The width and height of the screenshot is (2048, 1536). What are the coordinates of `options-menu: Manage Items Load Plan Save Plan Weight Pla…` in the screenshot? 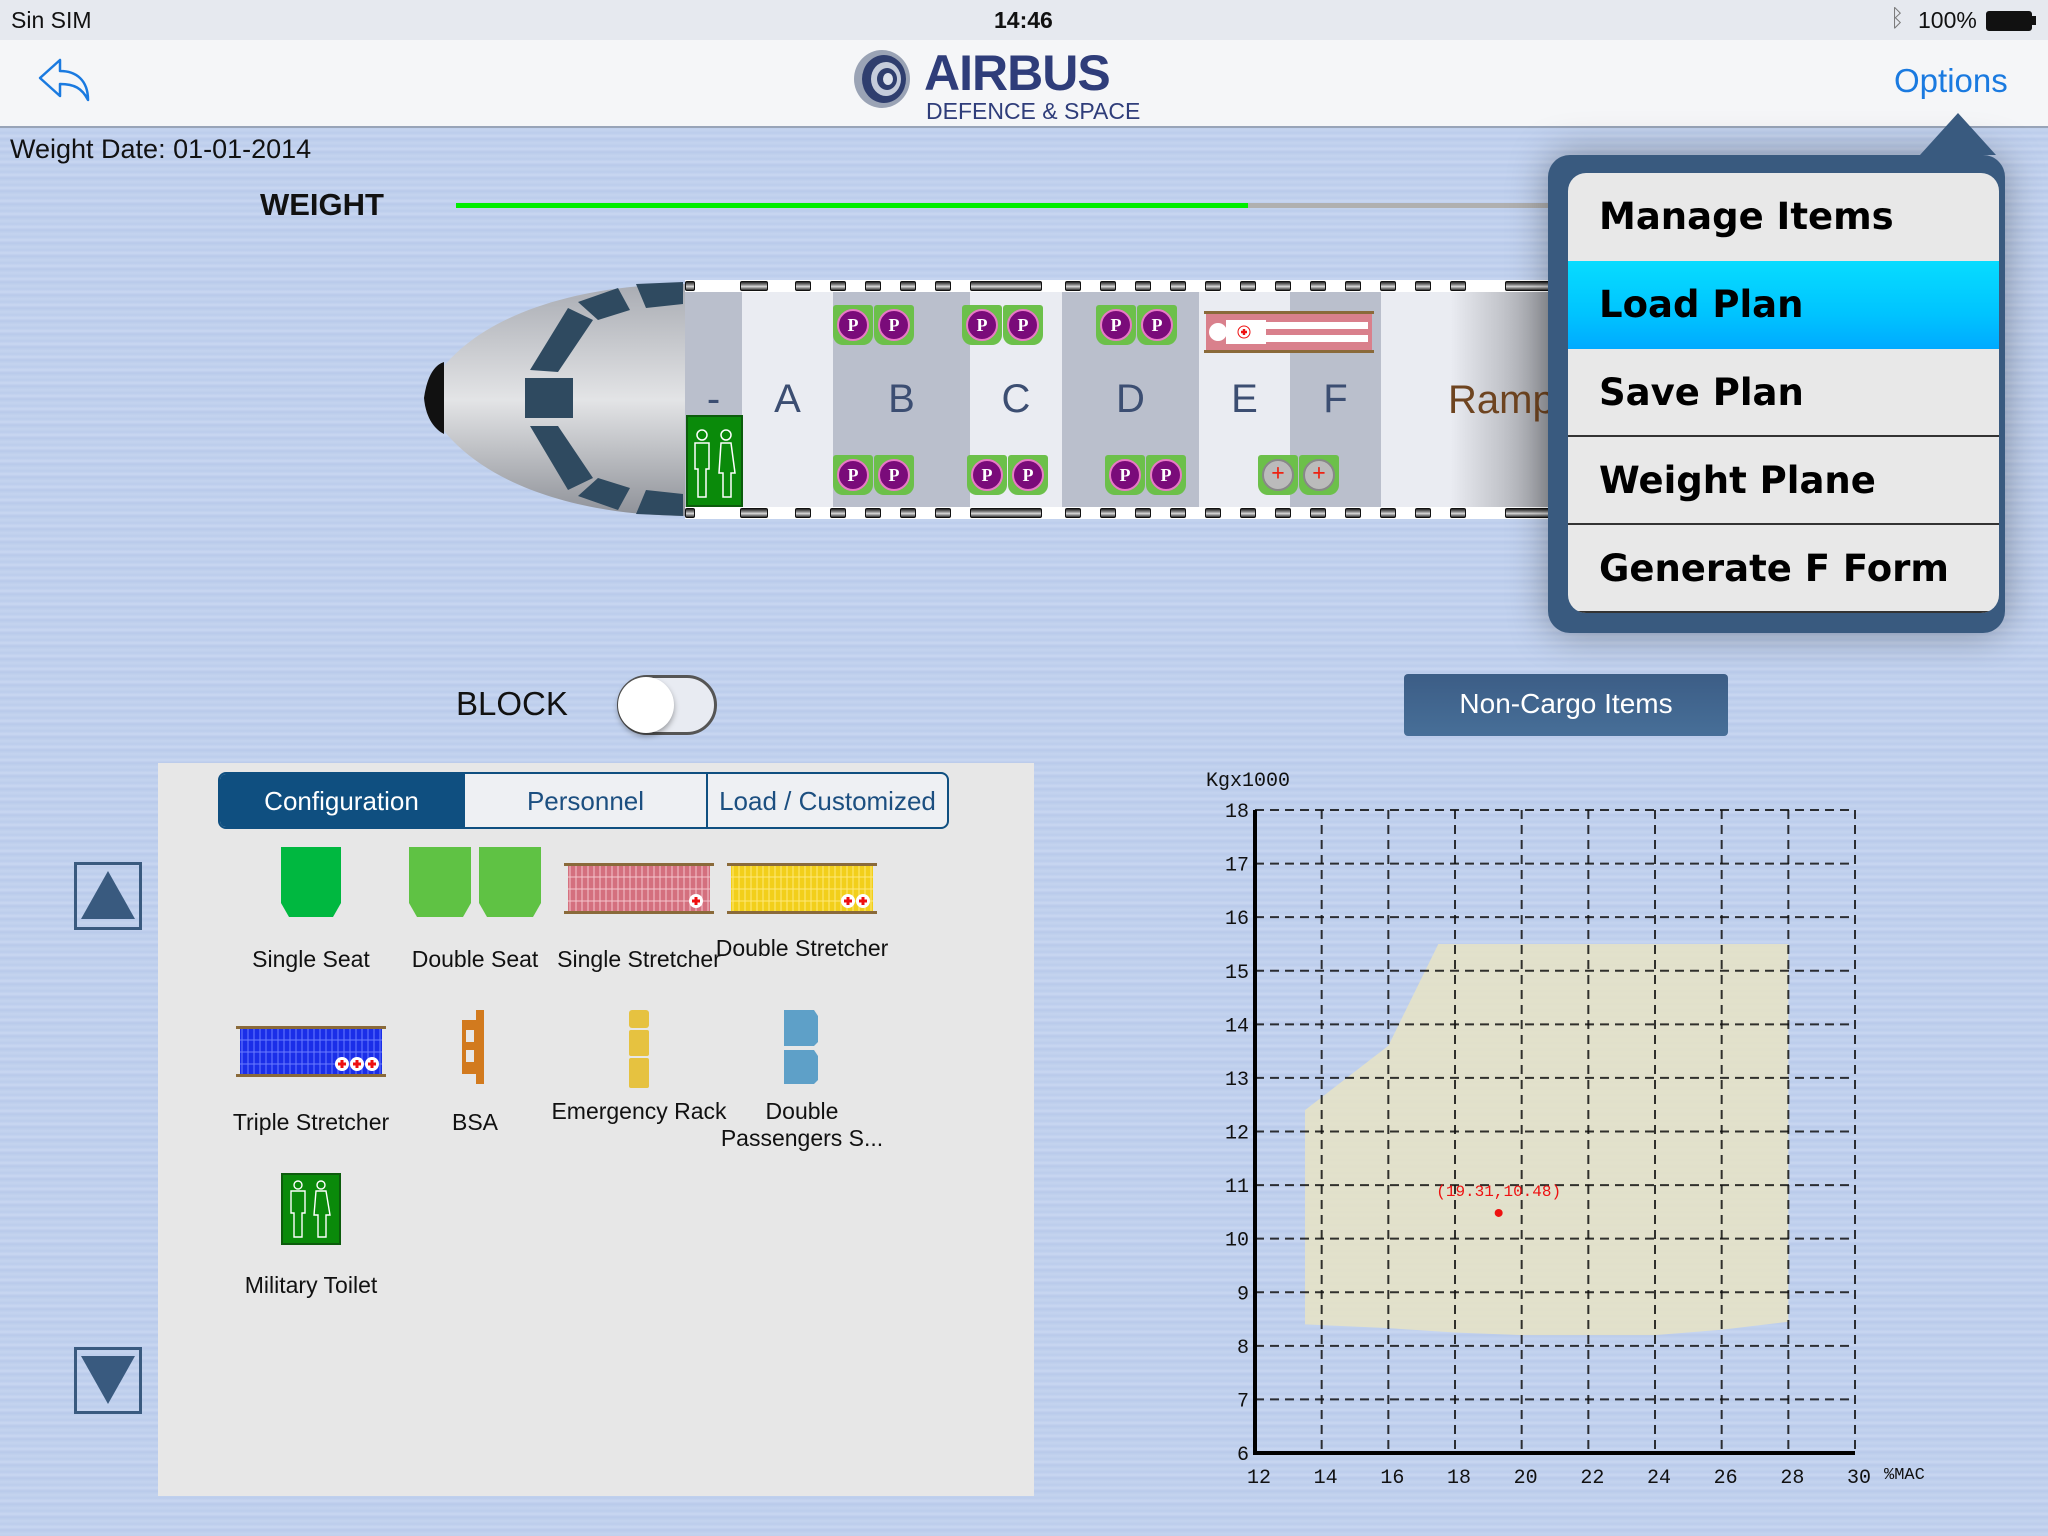 It's located at (1783, 393).